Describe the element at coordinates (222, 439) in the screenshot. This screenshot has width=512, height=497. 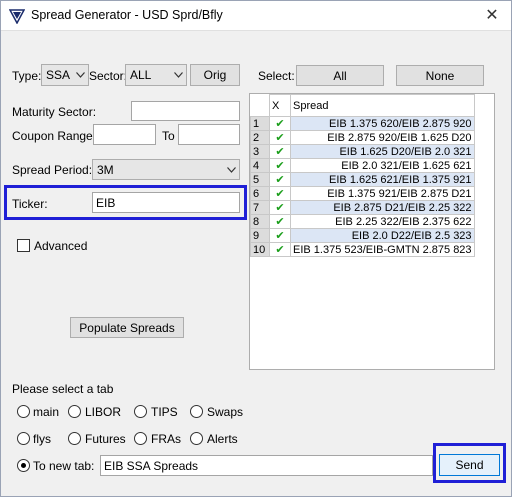
I see `radio-alerts-label: Alerts` at that location.